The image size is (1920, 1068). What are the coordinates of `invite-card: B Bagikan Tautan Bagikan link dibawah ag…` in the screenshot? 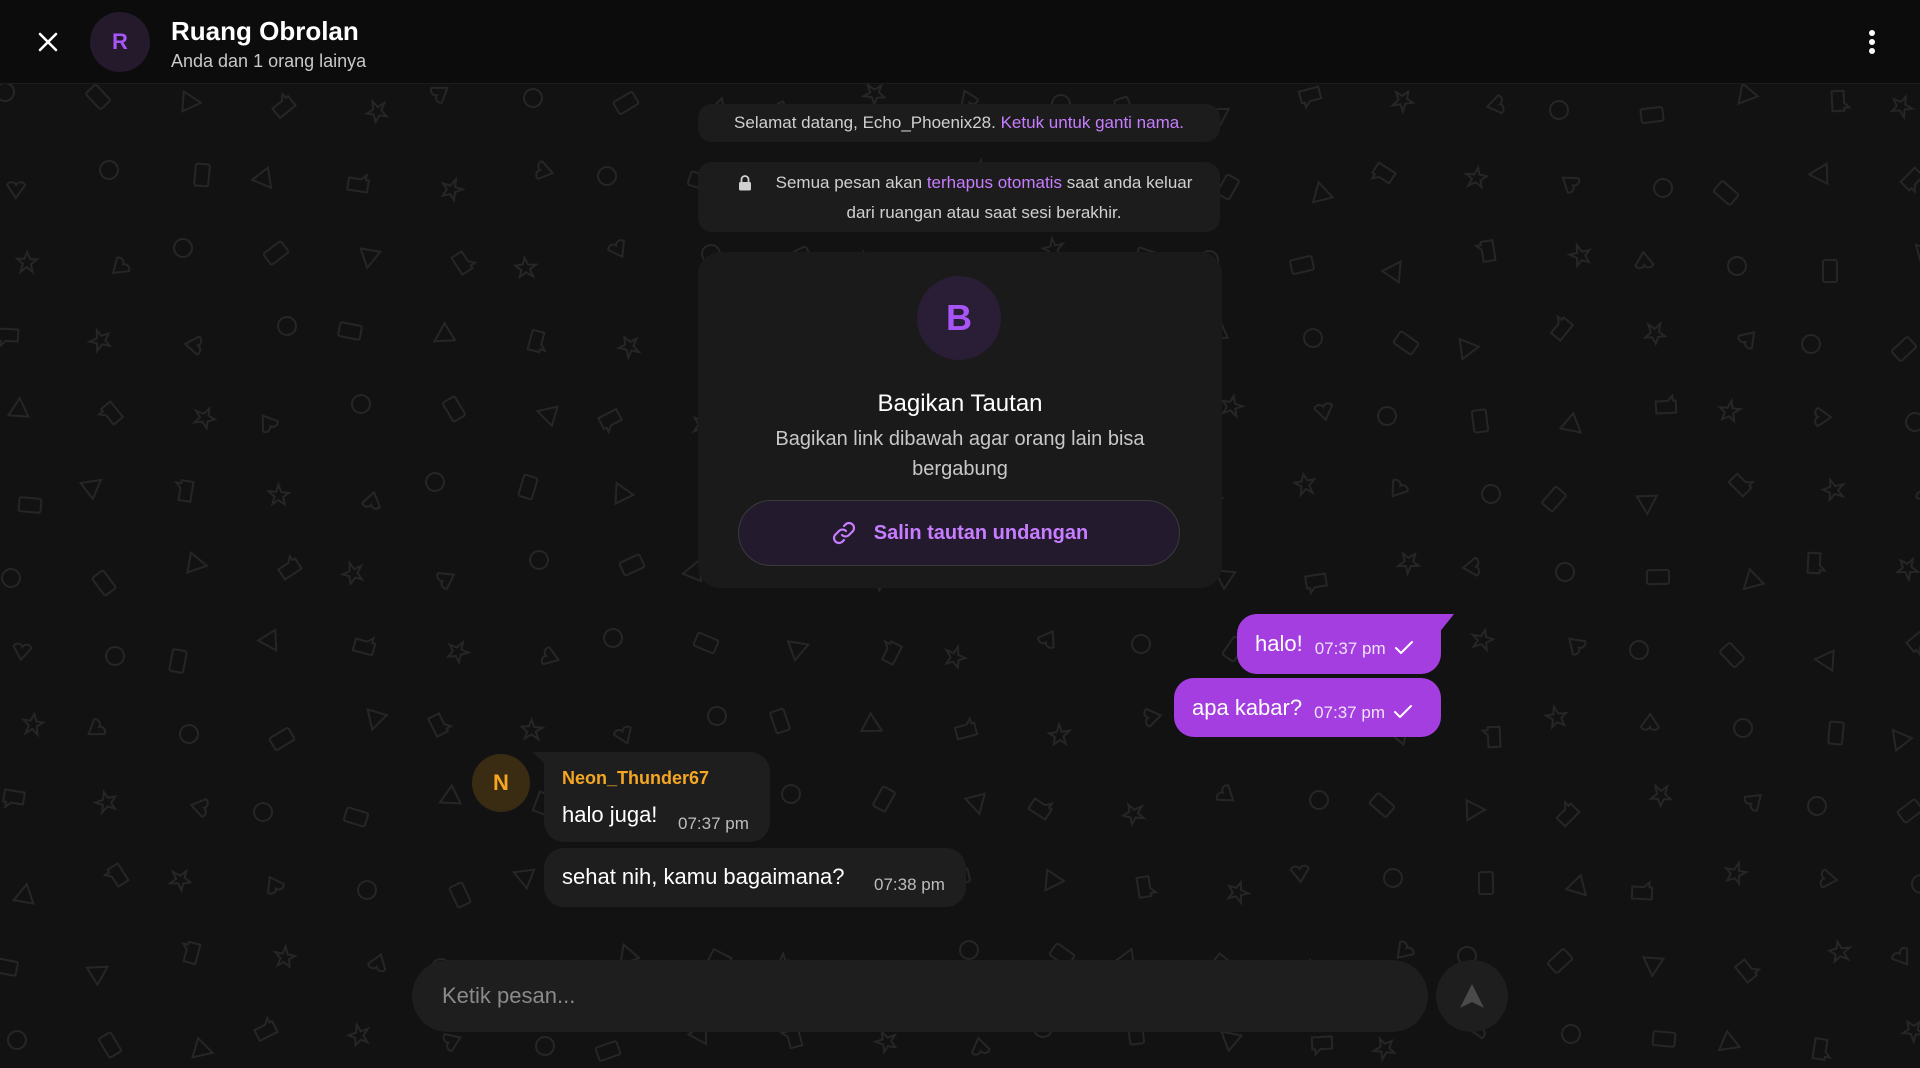 It's located at (960, 420).